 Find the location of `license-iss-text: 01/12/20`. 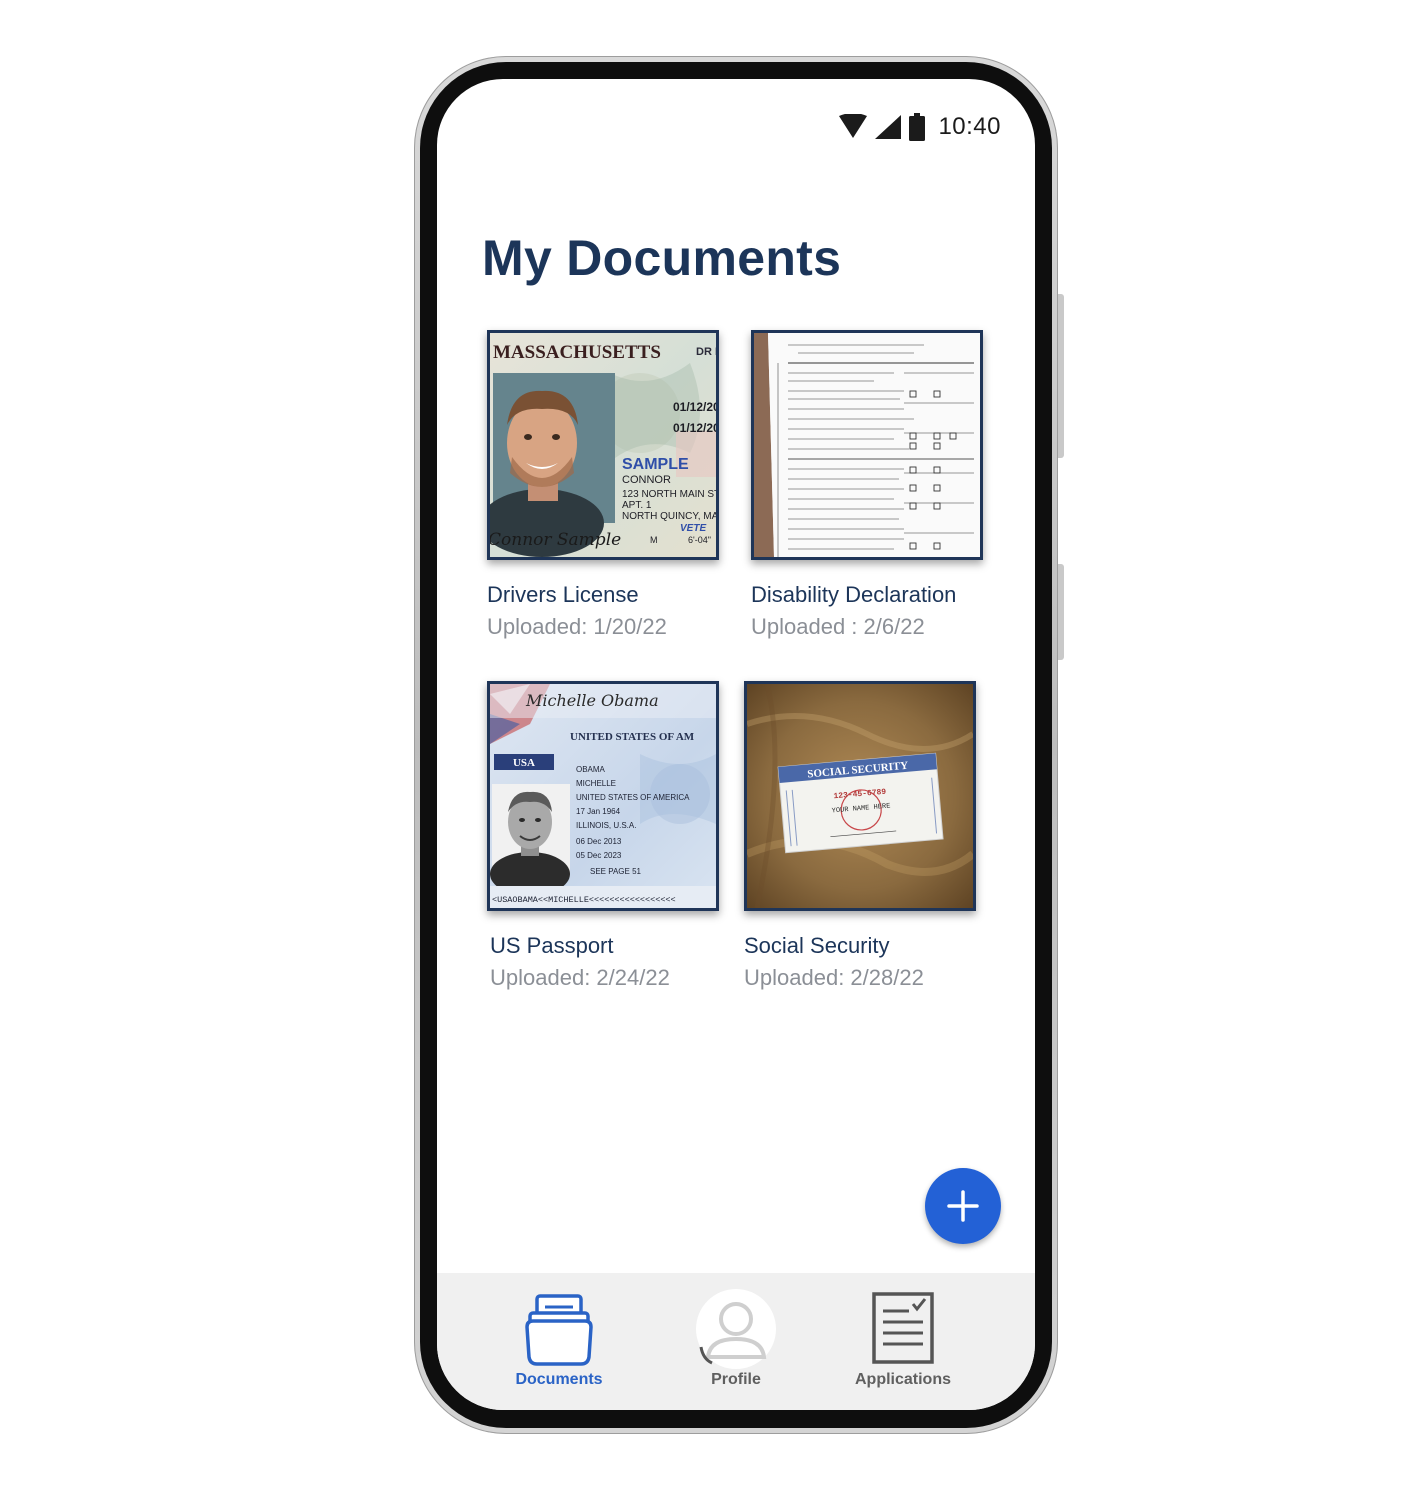

license-iss-text: 01/12/20 is located at coordinates (694, 407).